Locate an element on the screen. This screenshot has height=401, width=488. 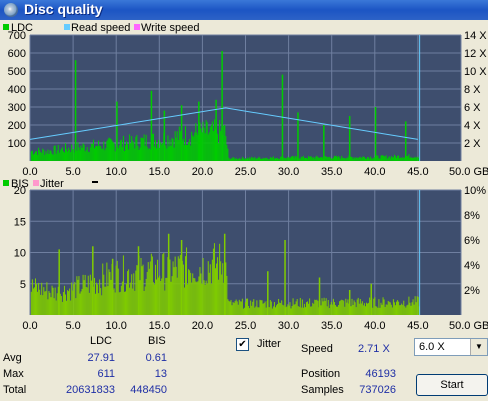
x-tick-label: 15.0 is located at coordinates (159, 326).